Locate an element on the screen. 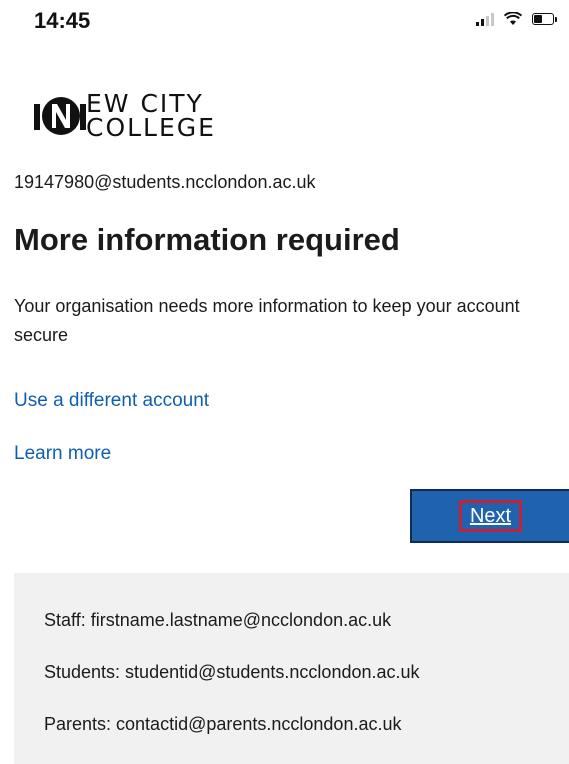 The image size is (569, 764). status-icons is located at coordinates (516, 19).